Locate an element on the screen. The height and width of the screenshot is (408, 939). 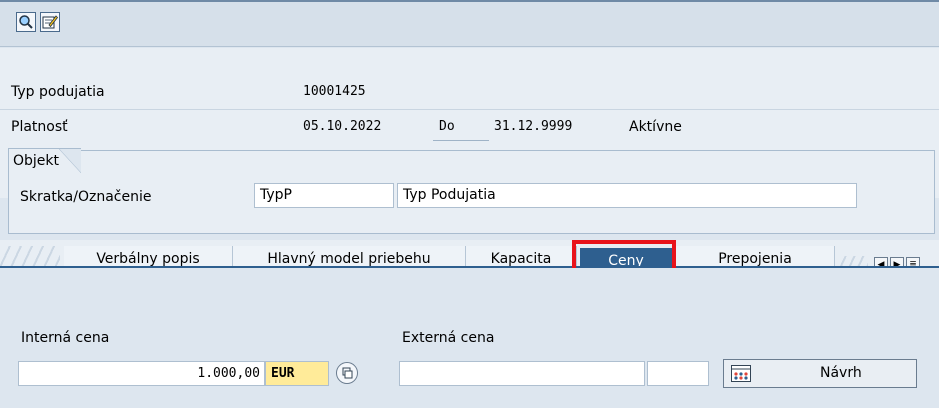
proposal-icon is located at coordinates (741, 373).